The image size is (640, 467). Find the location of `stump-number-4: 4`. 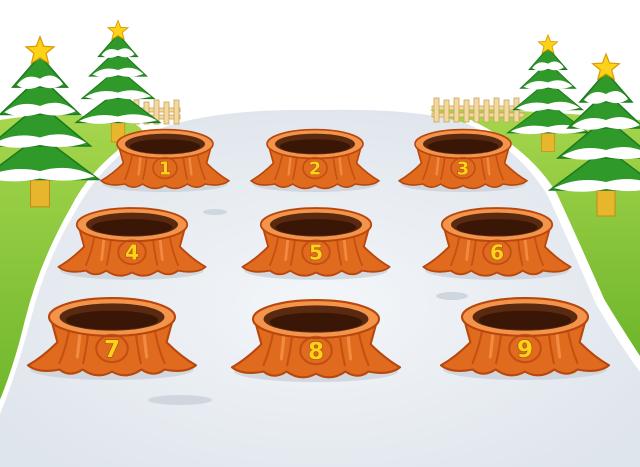

stump-number-4: 4 is located at coordinates (132, 253).